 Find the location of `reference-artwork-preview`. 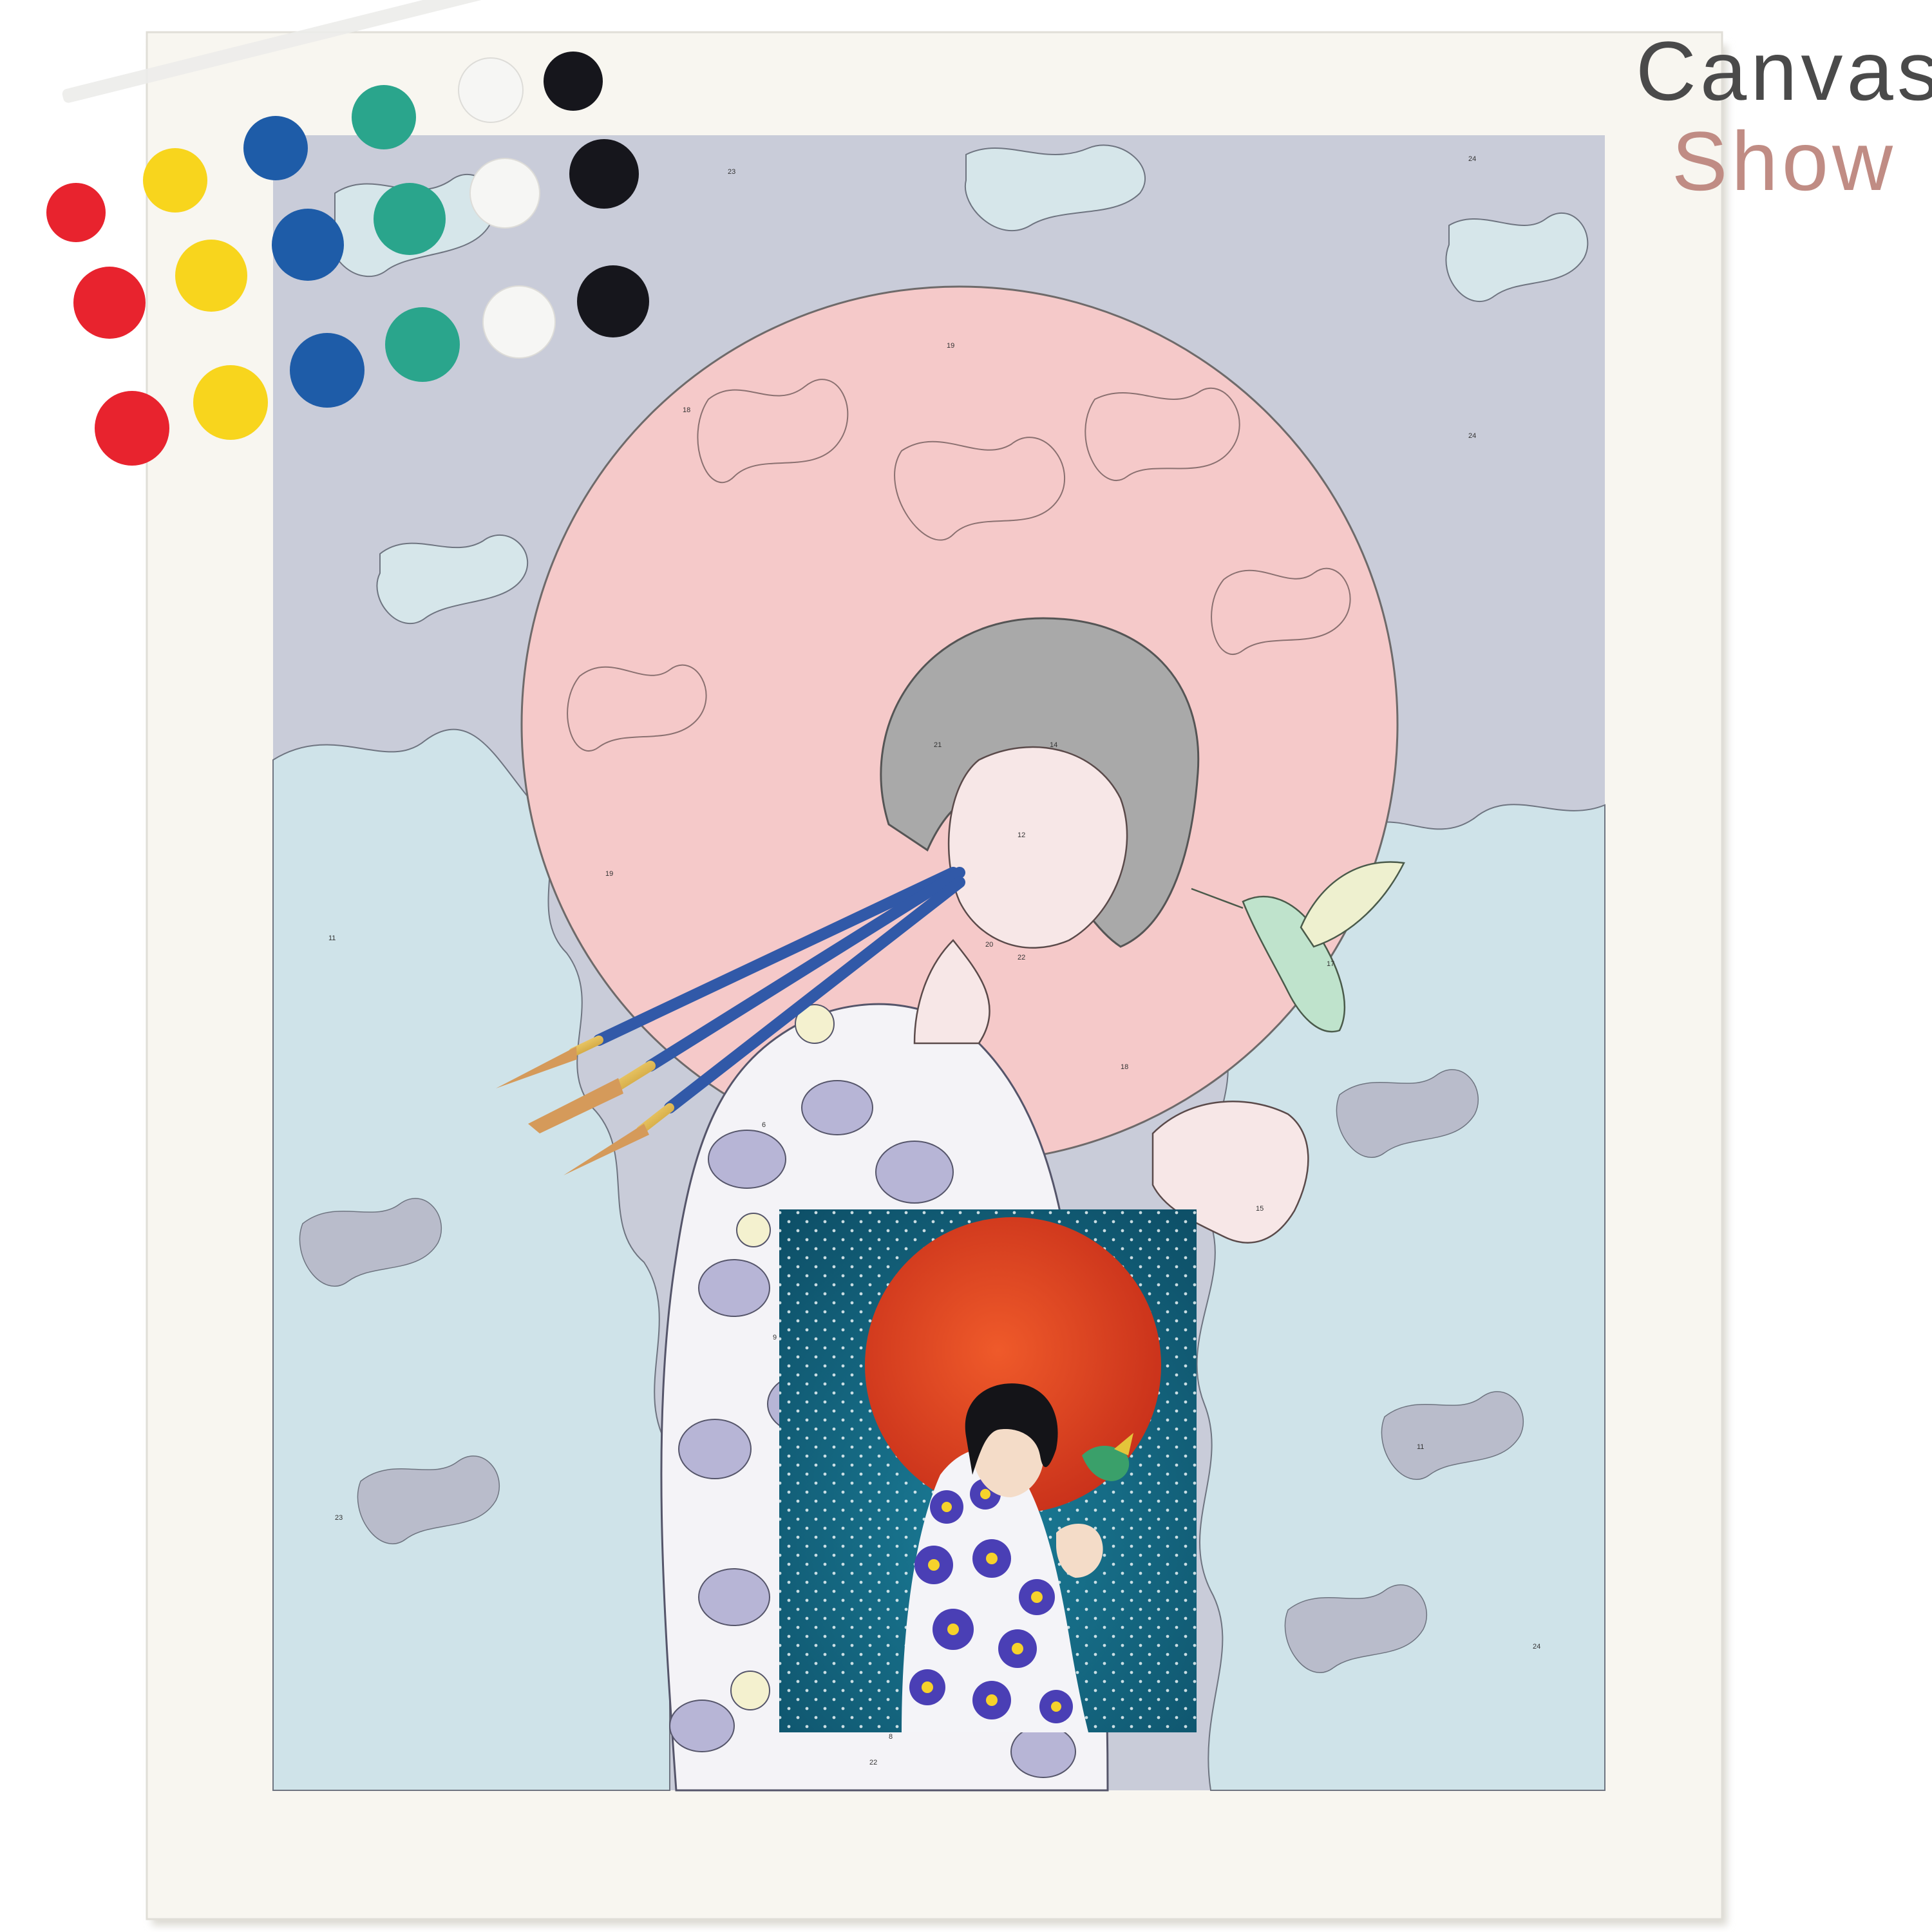

reference-artwork-preview is located at coordinates (988, 1471).